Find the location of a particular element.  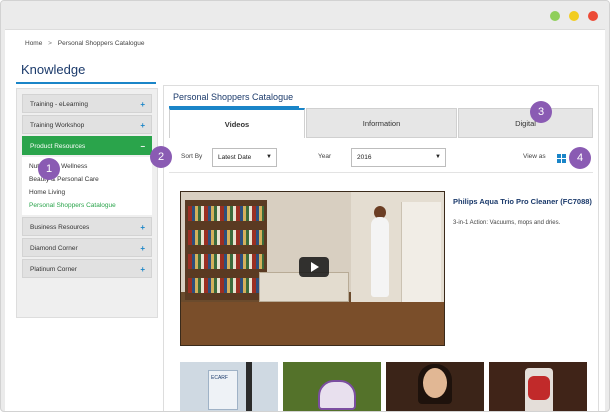

tab-videos: Videos is located at coordinates (237, 123).